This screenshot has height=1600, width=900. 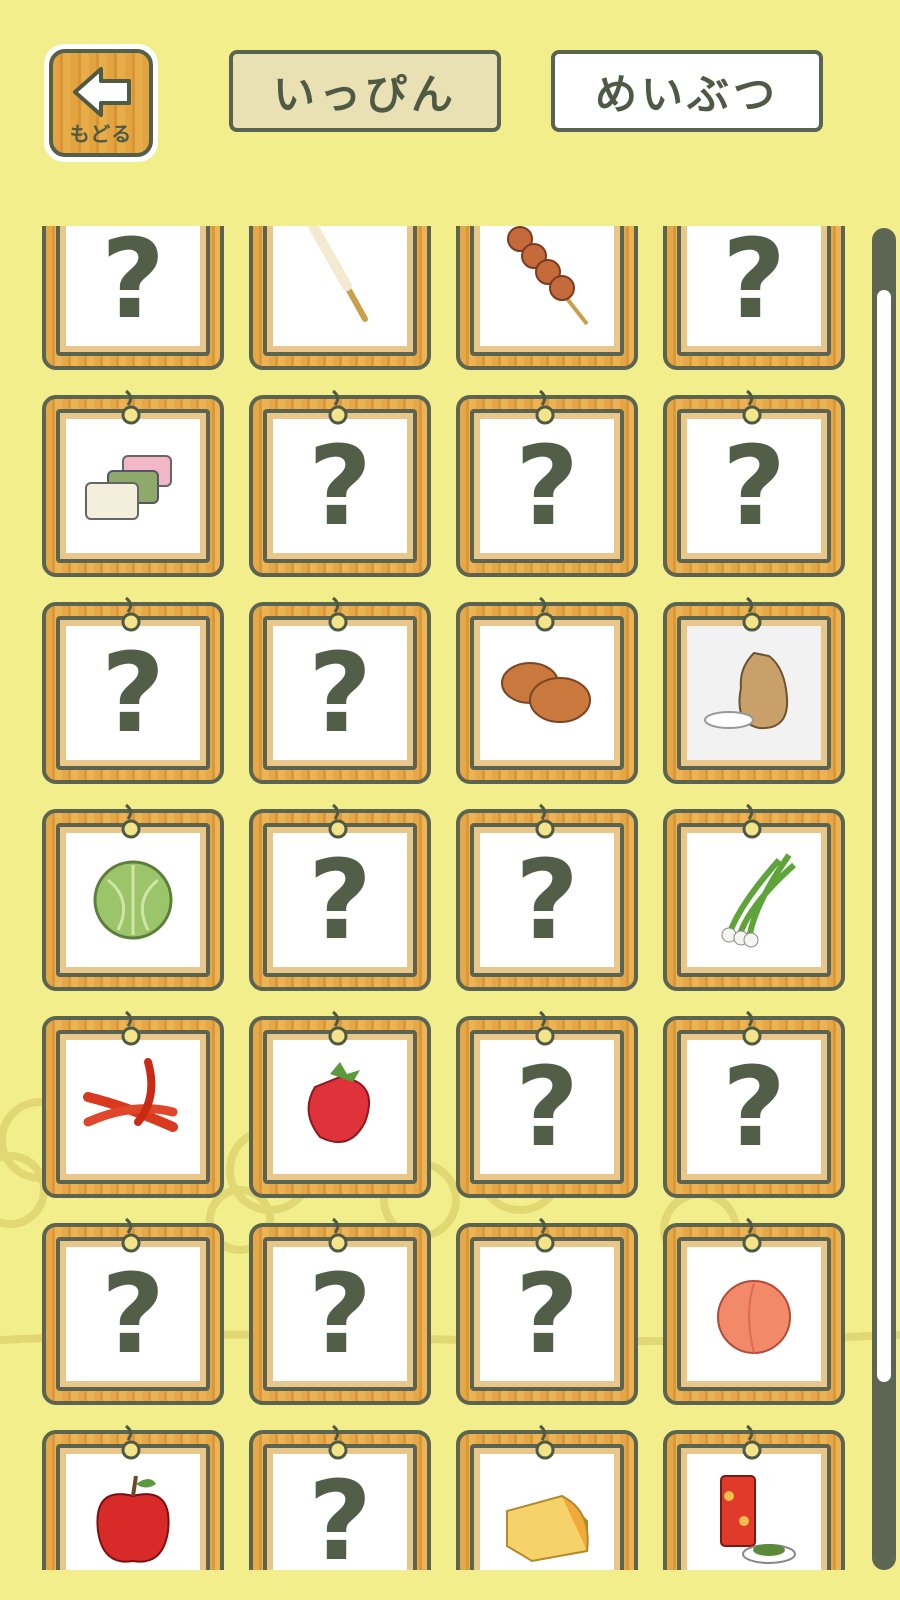 I want to click on collection-card-chili-peppers, so click(x=133, y=1104).